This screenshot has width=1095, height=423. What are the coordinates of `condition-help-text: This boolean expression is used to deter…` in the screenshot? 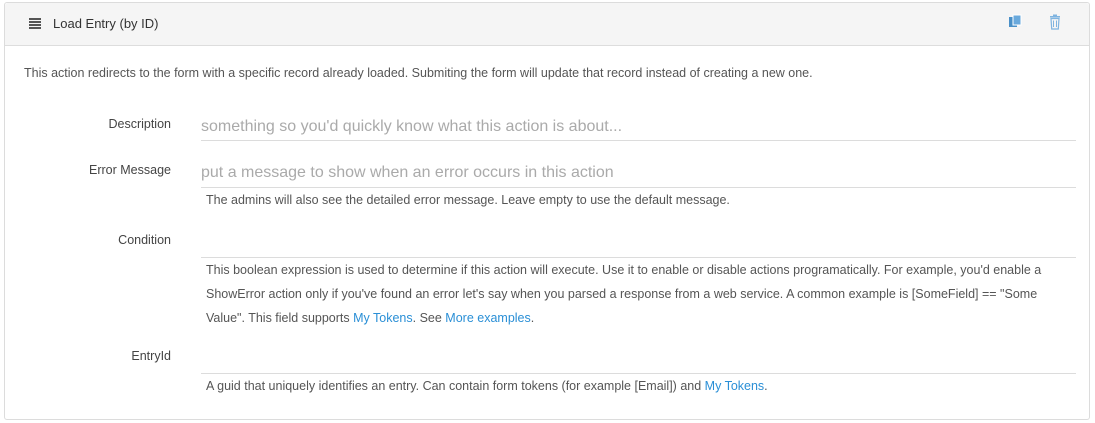 It's located at (624, 294).